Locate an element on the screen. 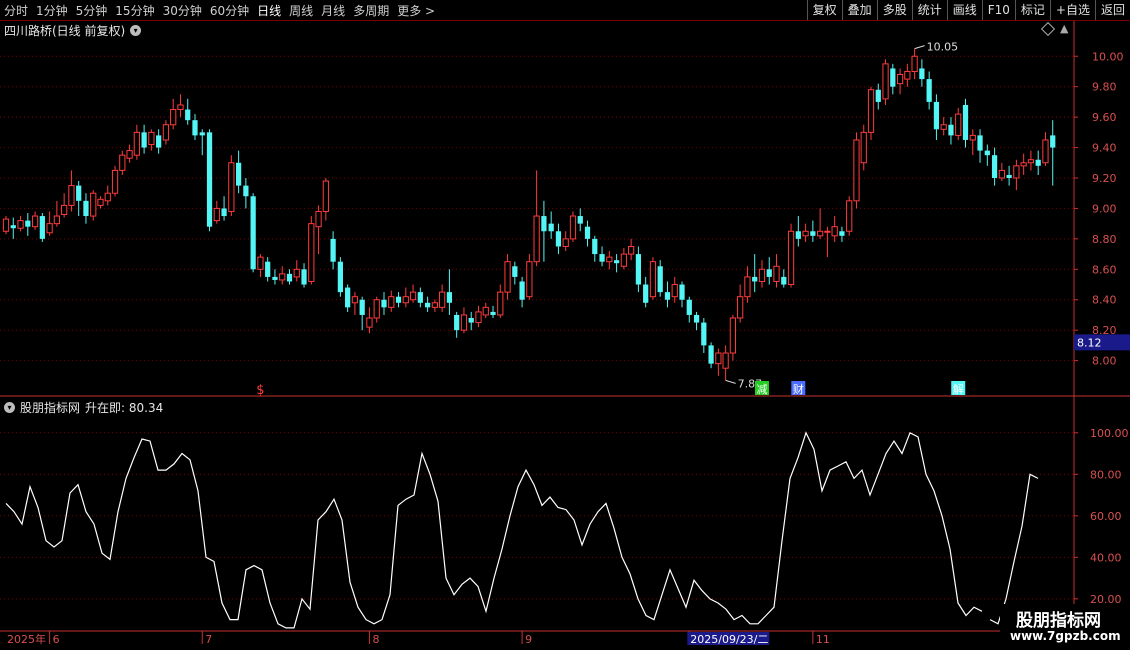 The image size is (1130, 650). event-marker: 减 is located at coordinates (761, 389).